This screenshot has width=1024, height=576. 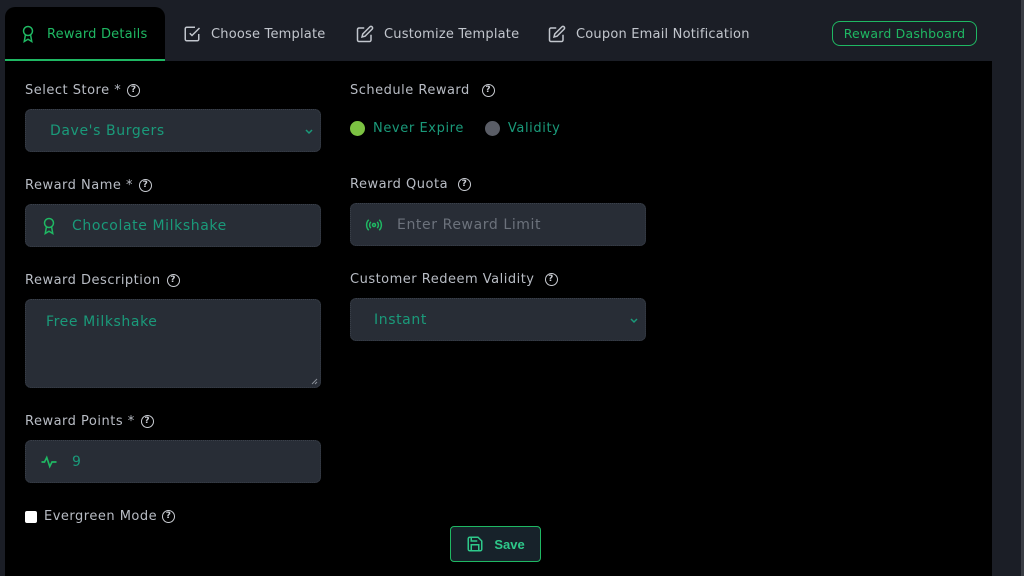 What do you see at coordinates (73, 90) in the screenshot?
I see `label-text: Select Store *` at bounding box center [73, 90].